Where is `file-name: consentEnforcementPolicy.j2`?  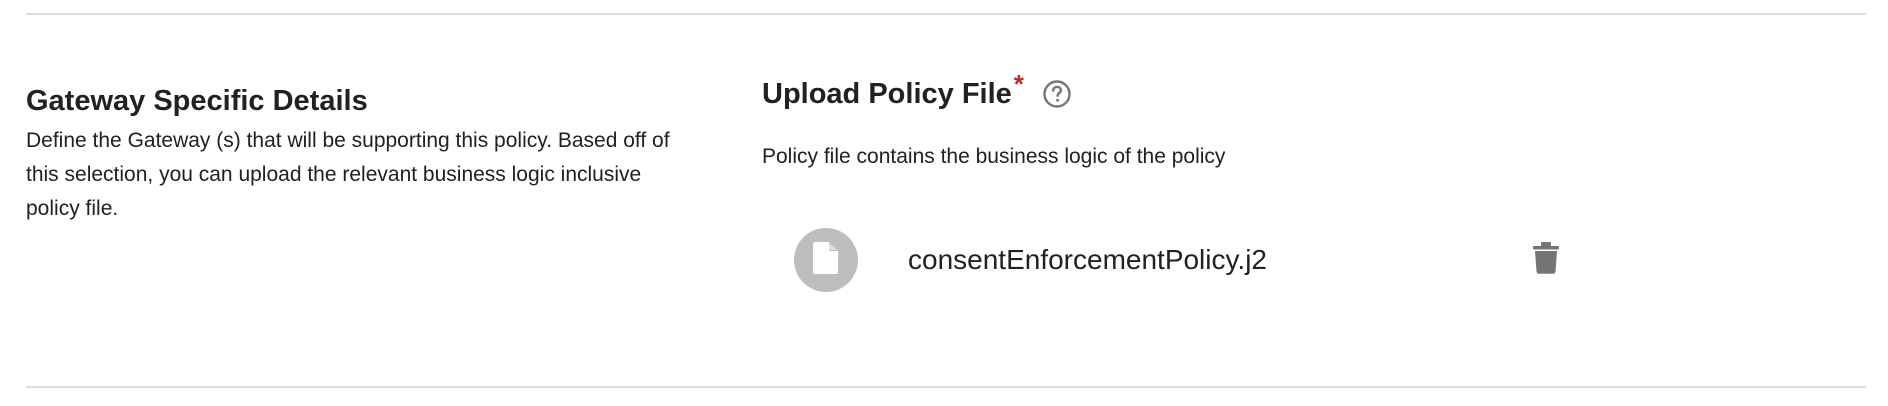
file-name: consentEnforcementPolicy.j2 is located at coordinates (1087, 259).